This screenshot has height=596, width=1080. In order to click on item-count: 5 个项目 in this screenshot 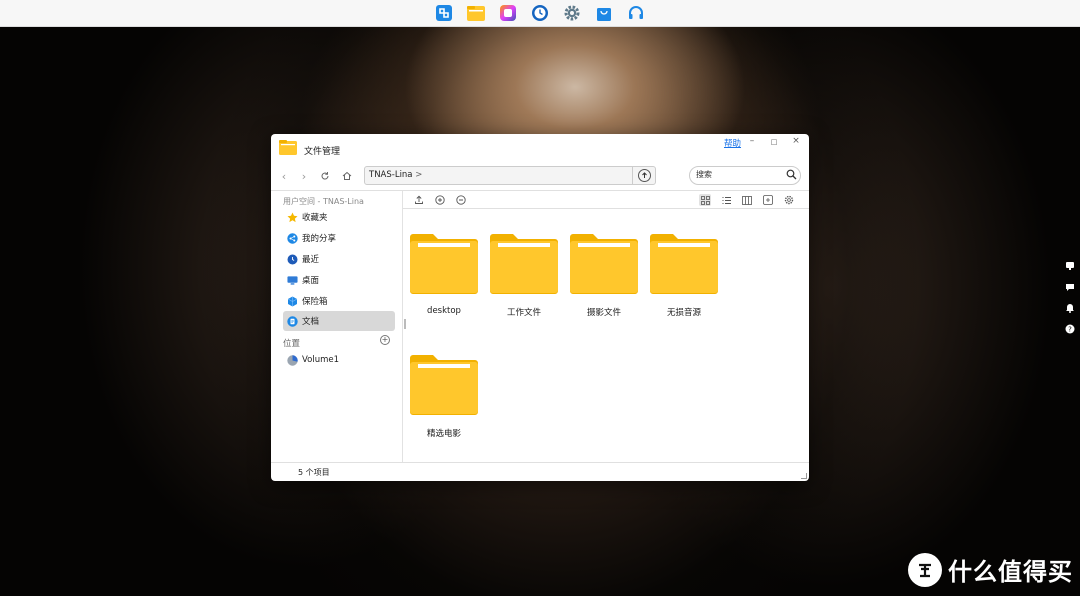, I will do `click(314, 472)`.